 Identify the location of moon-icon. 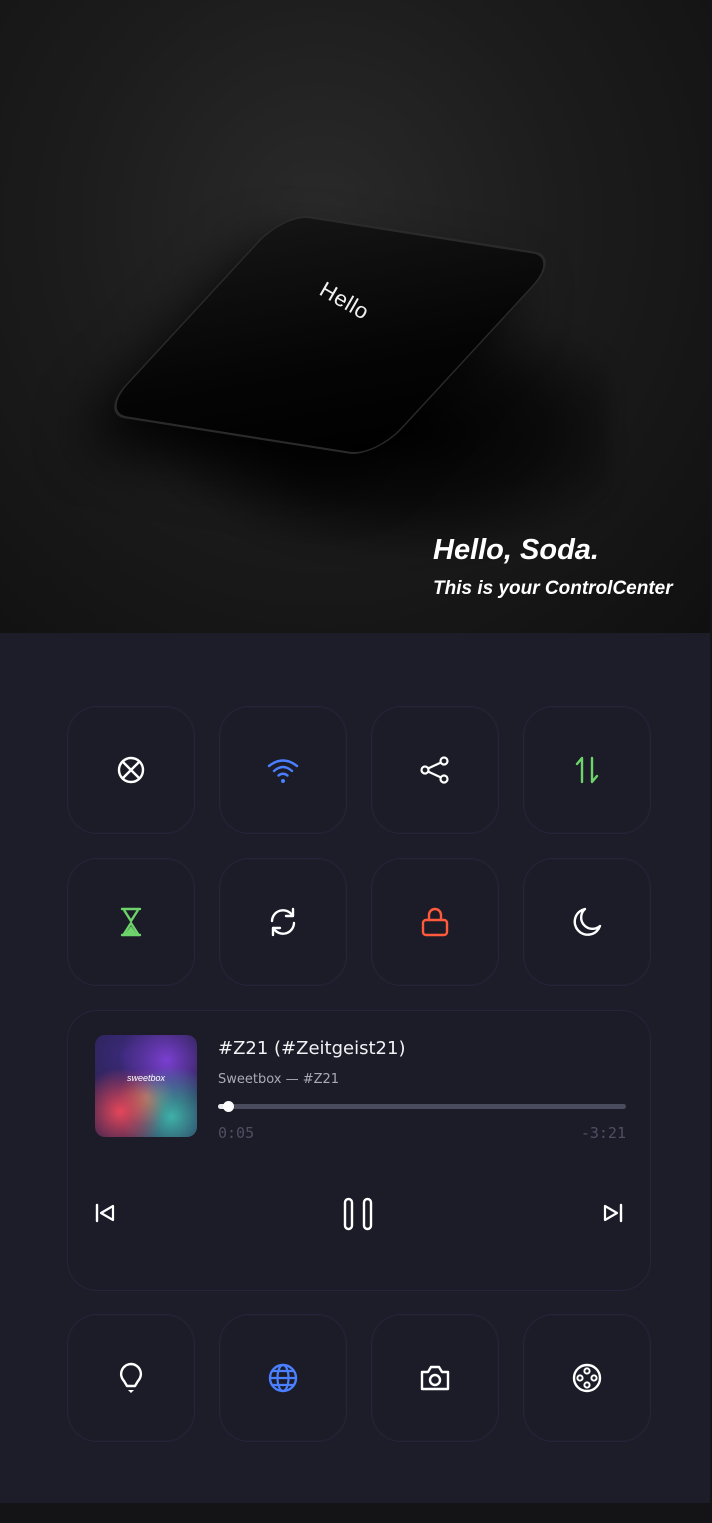
(587, 921).